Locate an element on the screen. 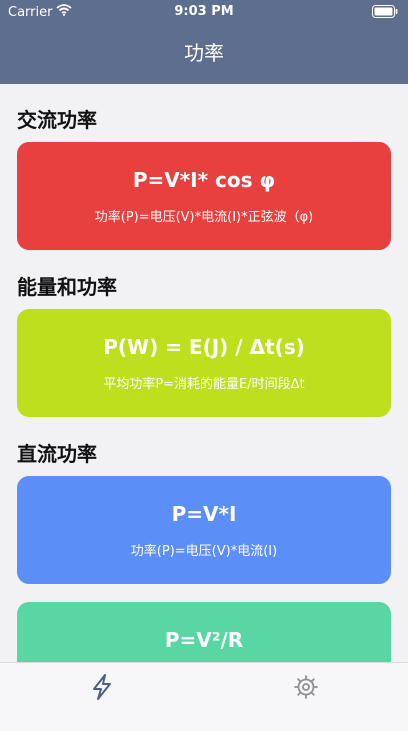  card-ac-power: P=V*I* cos φ 功率(P)=电压(V)*电流(I)*正弦波（φ) is located at coordinates (204, 196).